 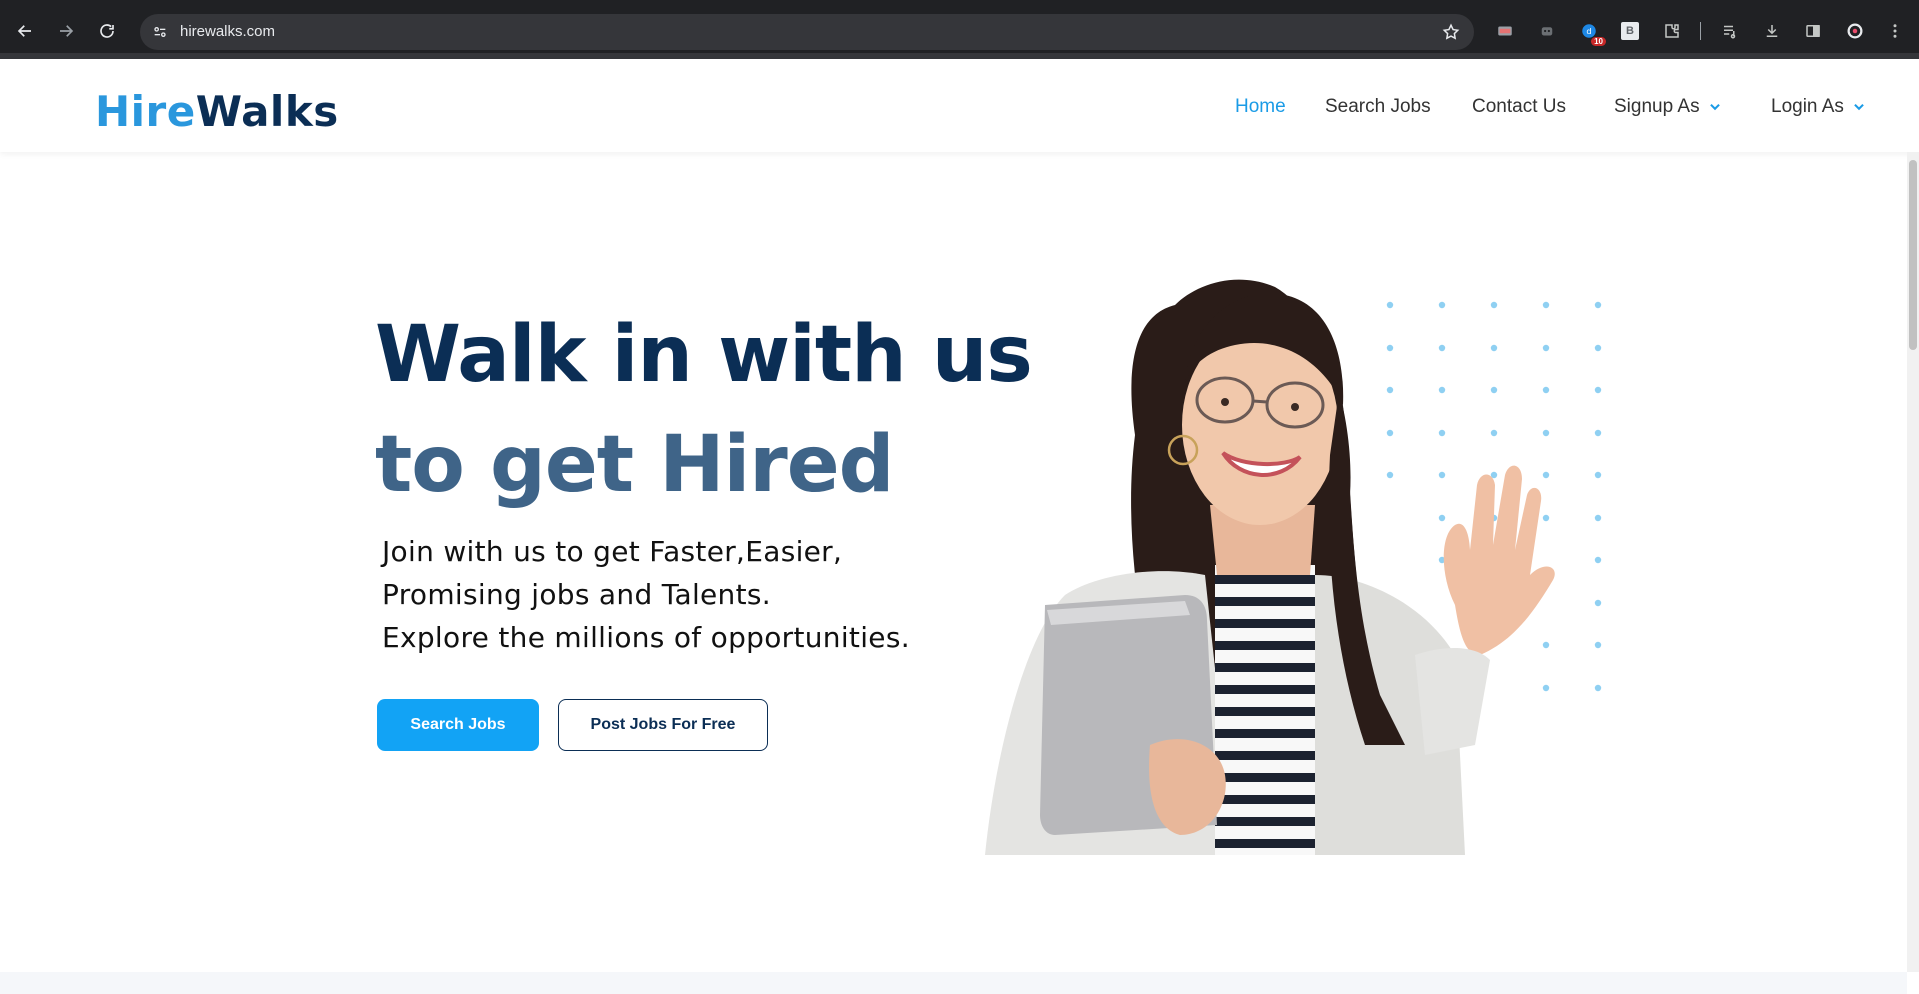 What do you see at coordinates (227, 31) in the screenshot?
I see `url-text: hirewalks.com` at bounding box center [227, 31].